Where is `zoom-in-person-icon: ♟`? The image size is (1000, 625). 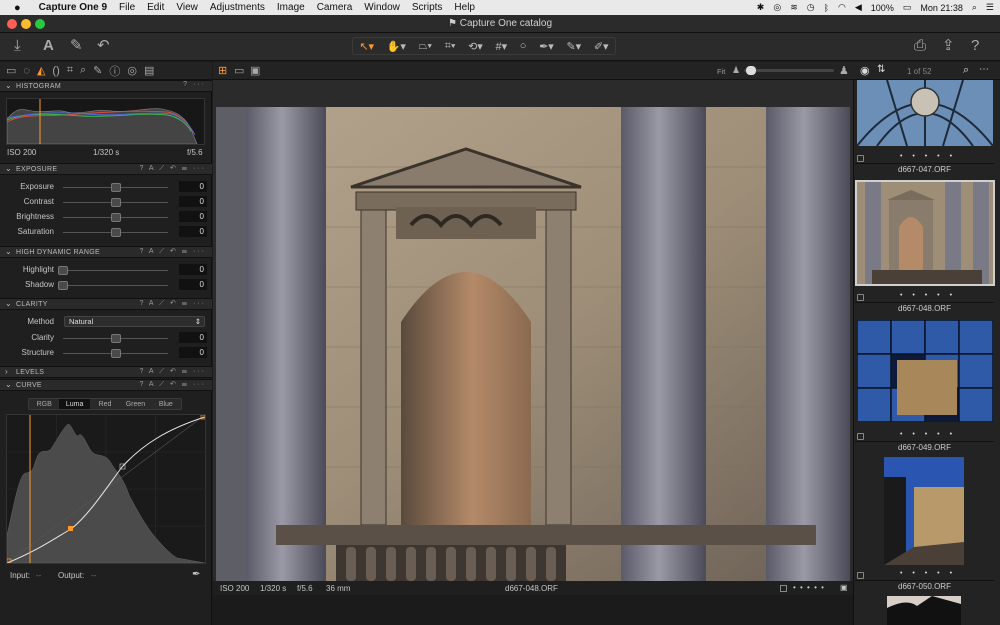 zoom-in-person-icon: ♟ is located at coordinates (844, 70).